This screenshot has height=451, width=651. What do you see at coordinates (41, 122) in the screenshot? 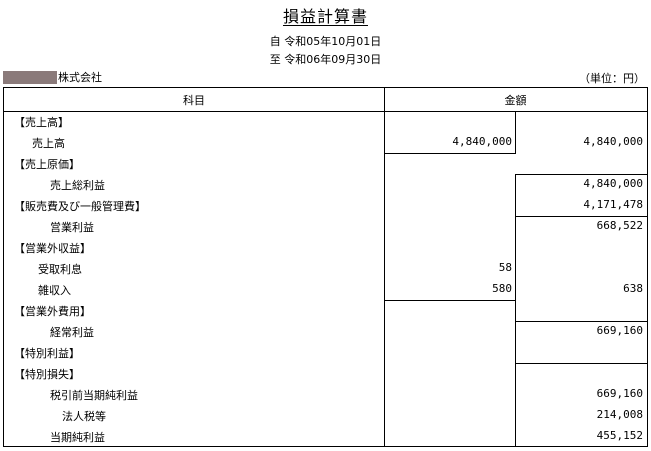
I see `table-row: 【売上高】` at bounding box center [41, 122].